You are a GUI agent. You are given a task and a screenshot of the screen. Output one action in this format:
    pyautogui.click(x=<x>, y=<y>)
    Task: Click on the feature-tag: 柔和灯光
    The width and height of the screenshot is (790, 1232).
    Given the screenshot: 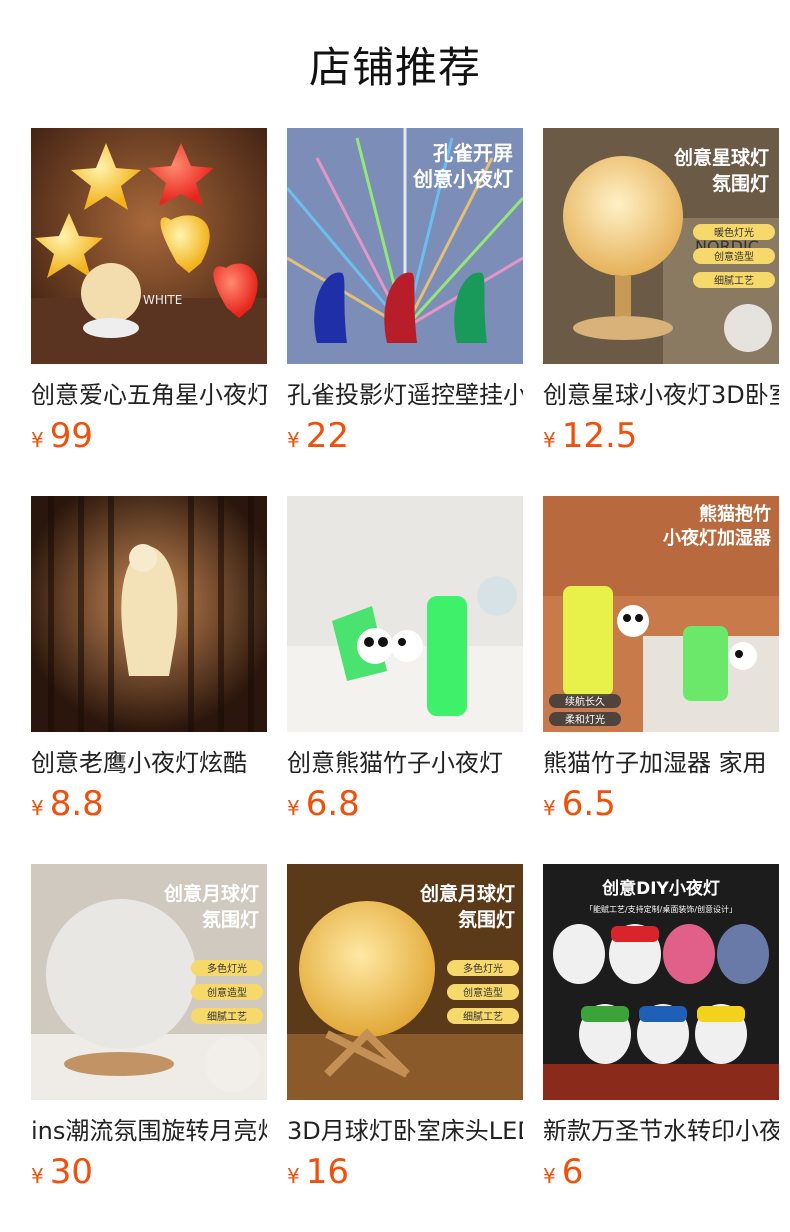 What is the action you would take?
    pyautogui.click(x=585, y=719)
    